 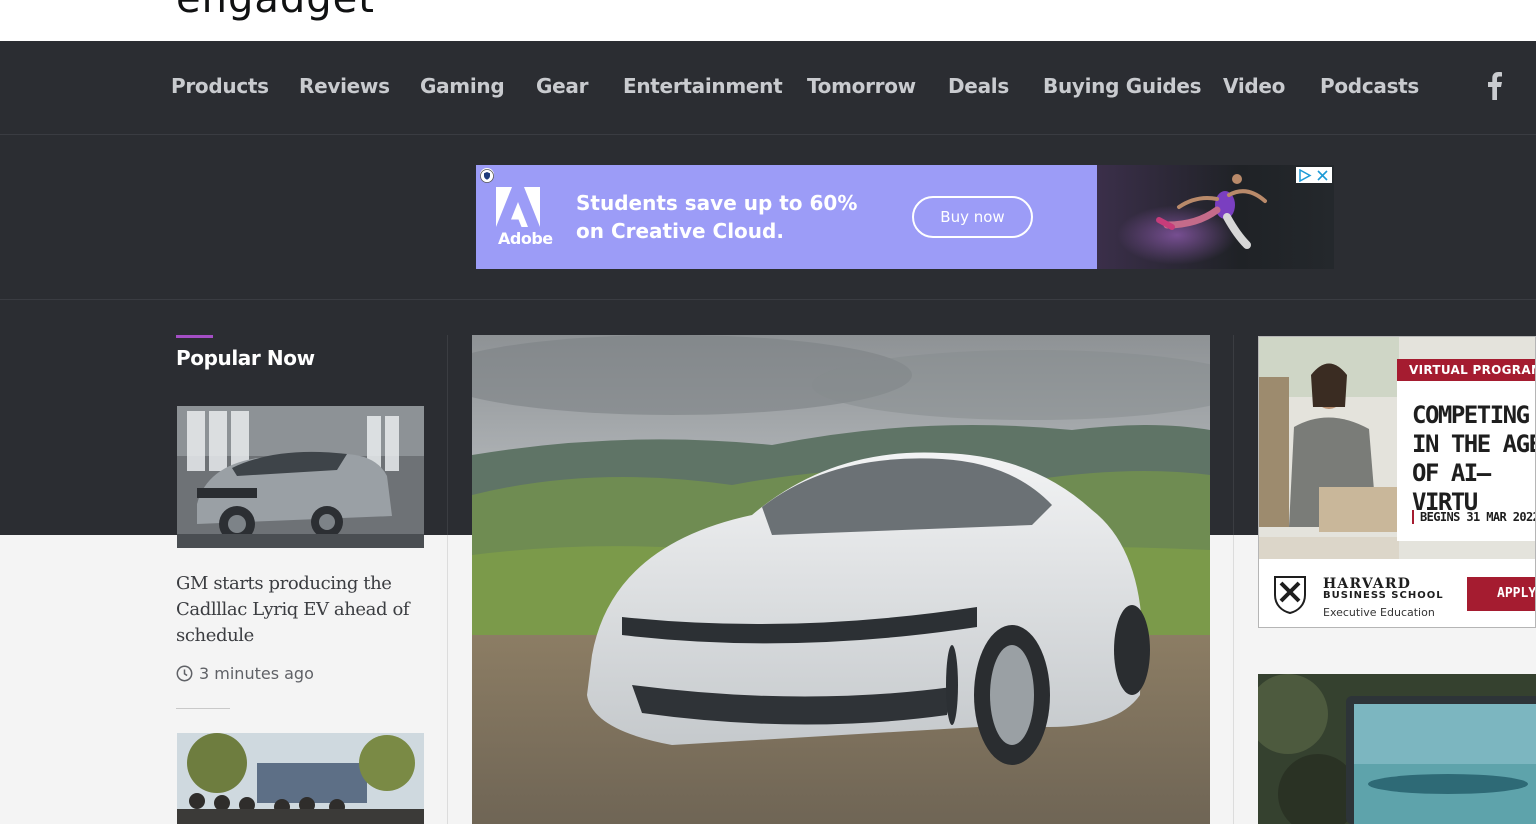 What do you see at coordinates (1305, 175) in the screenshot?
I see `adchoices-icon` at bounding box center [1305, 175].